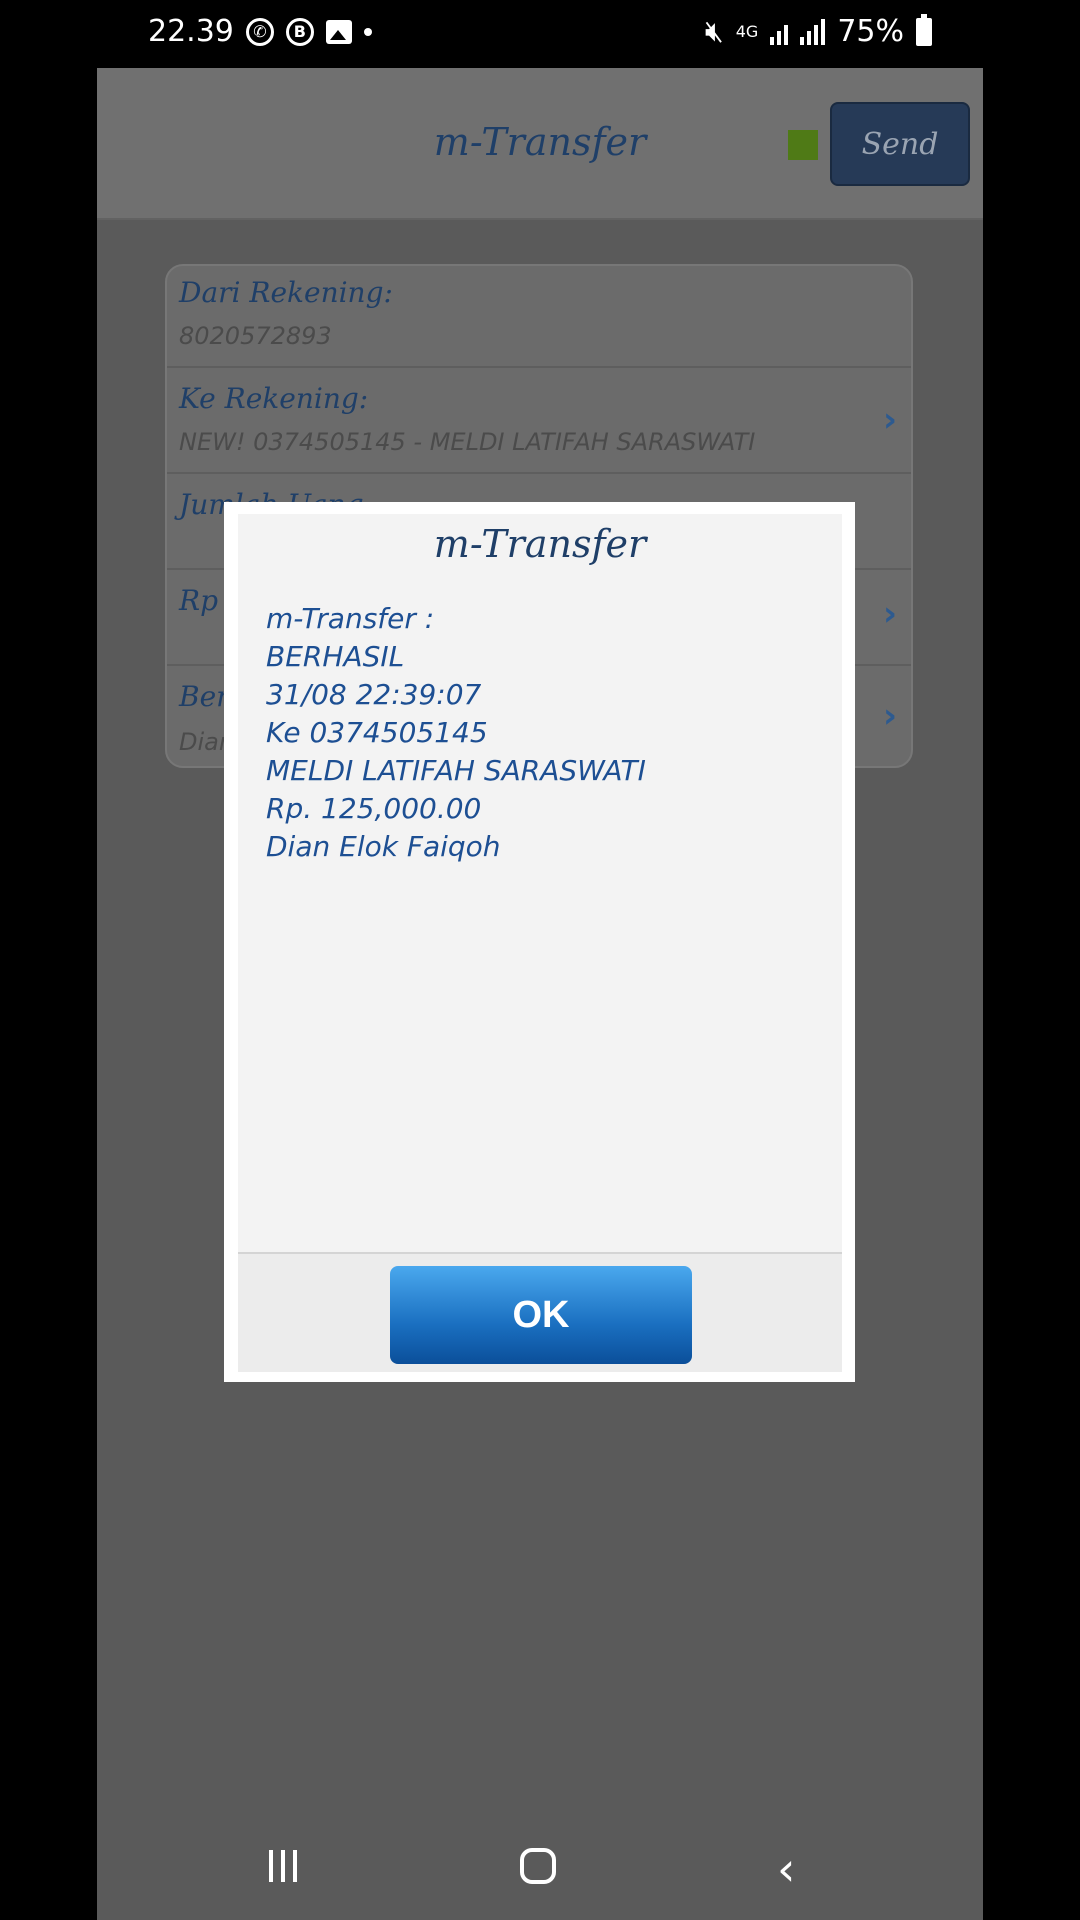 This screenshot has height=1920, width=1080. Describe the element at coordinates (541, 1315) in the screenshot. I see `ok-button: OK` at that location.